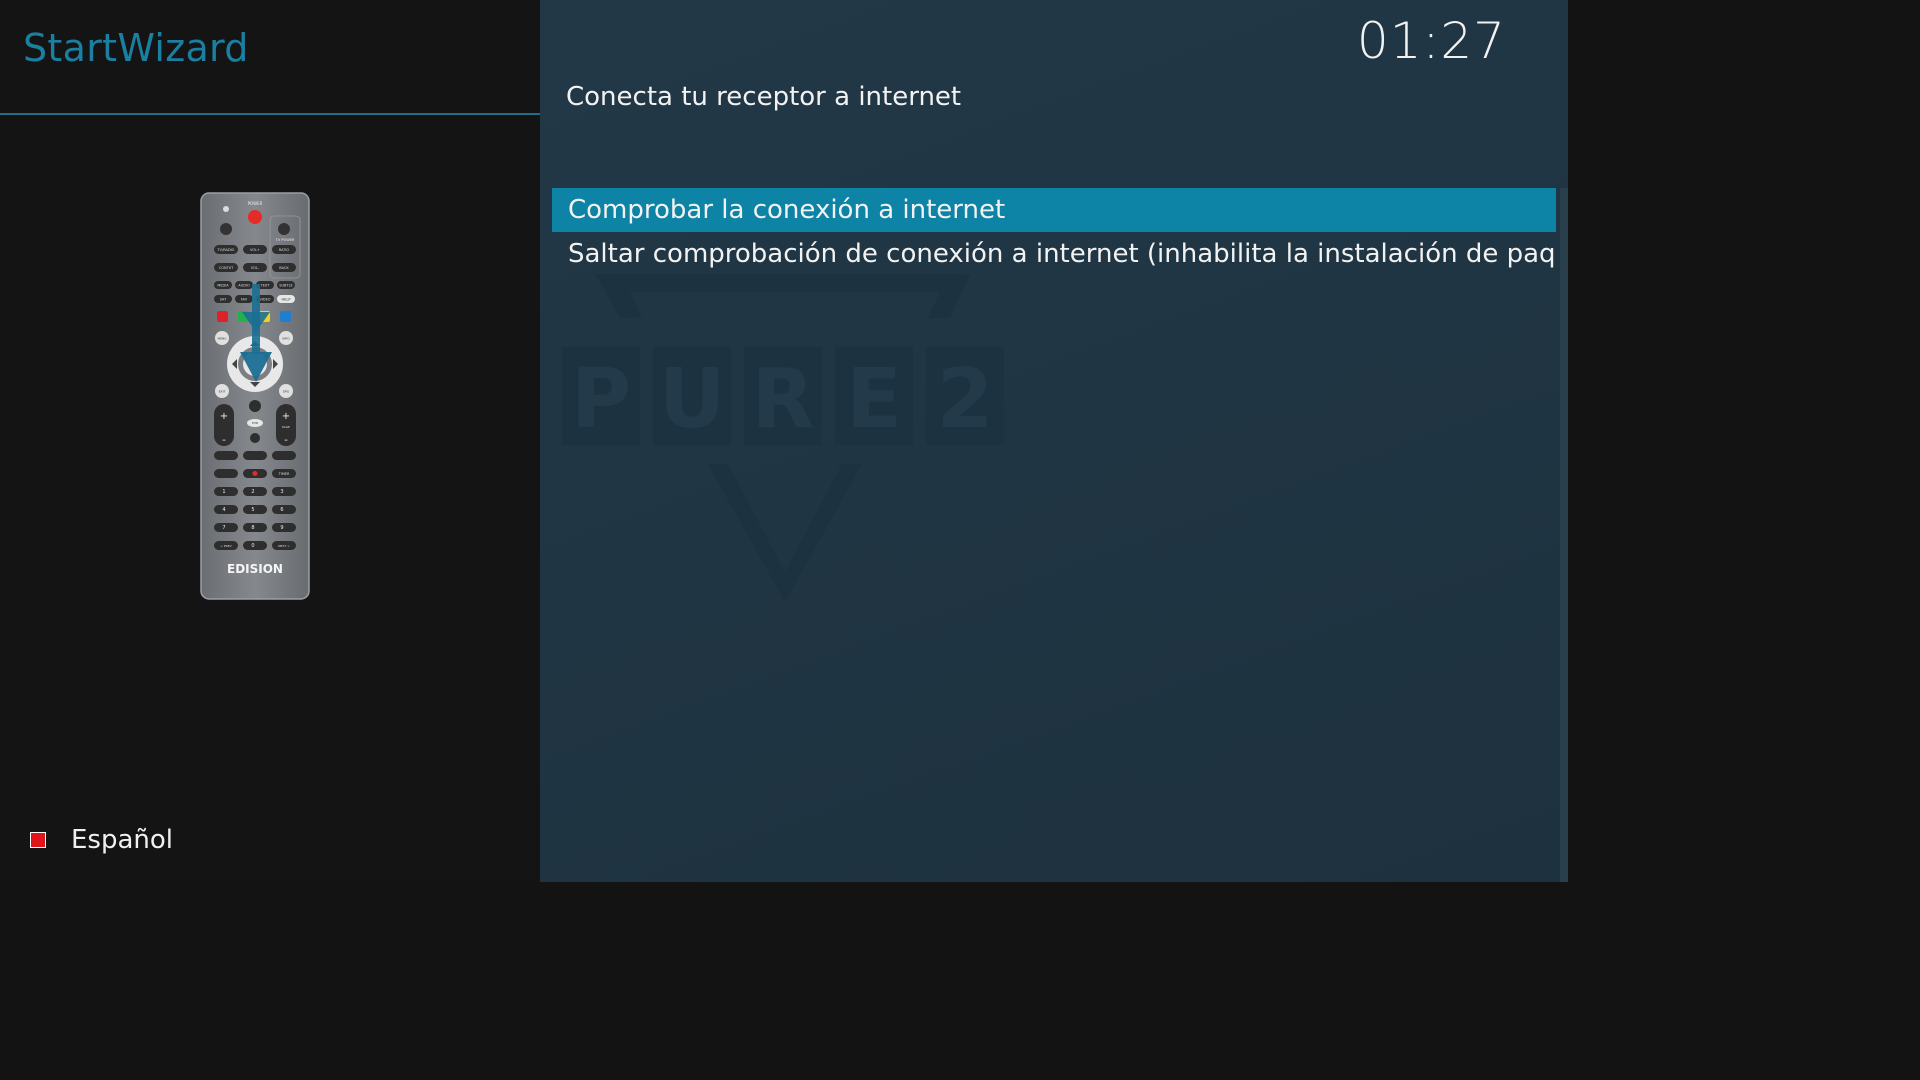  I want to click on language-label: Español, so click(122, 840).